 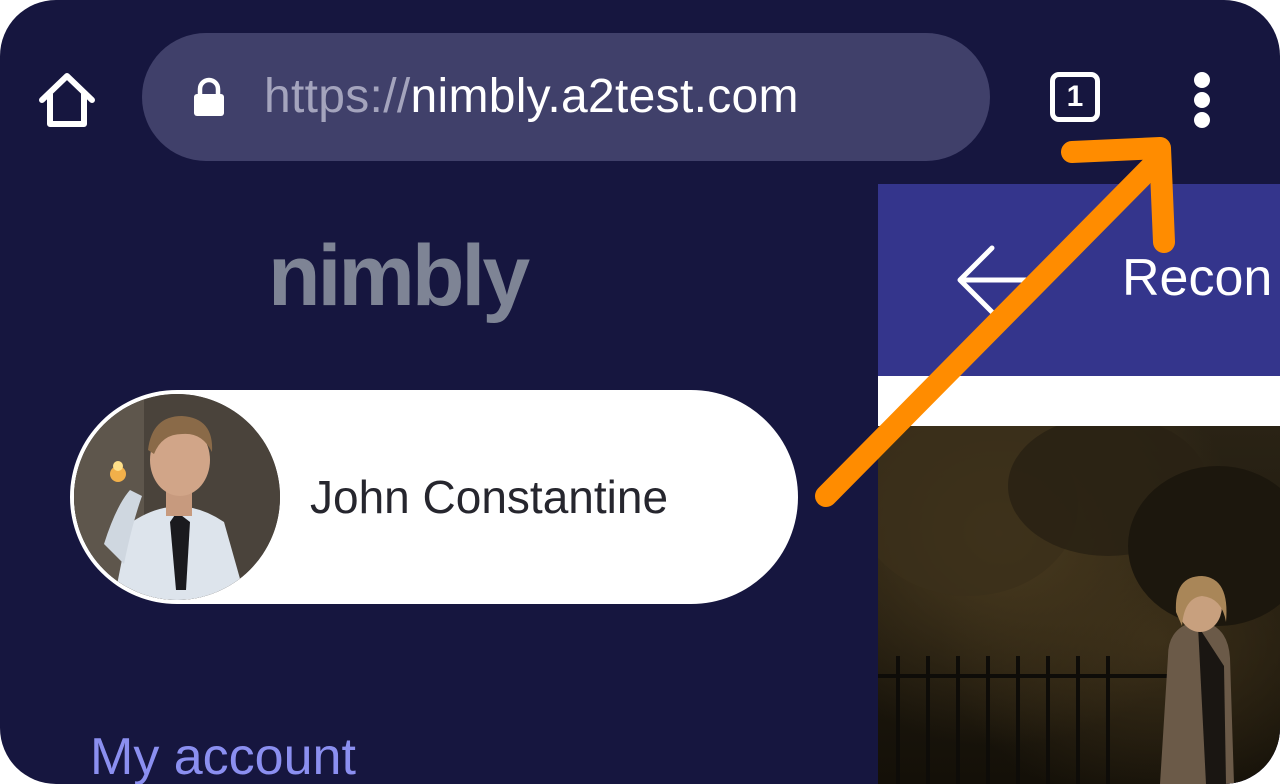 What do you see at coordinates (604, 96) in the screenshot?
I see `url-host: nimbly.a2test.com` at bounding box center [604, 96].